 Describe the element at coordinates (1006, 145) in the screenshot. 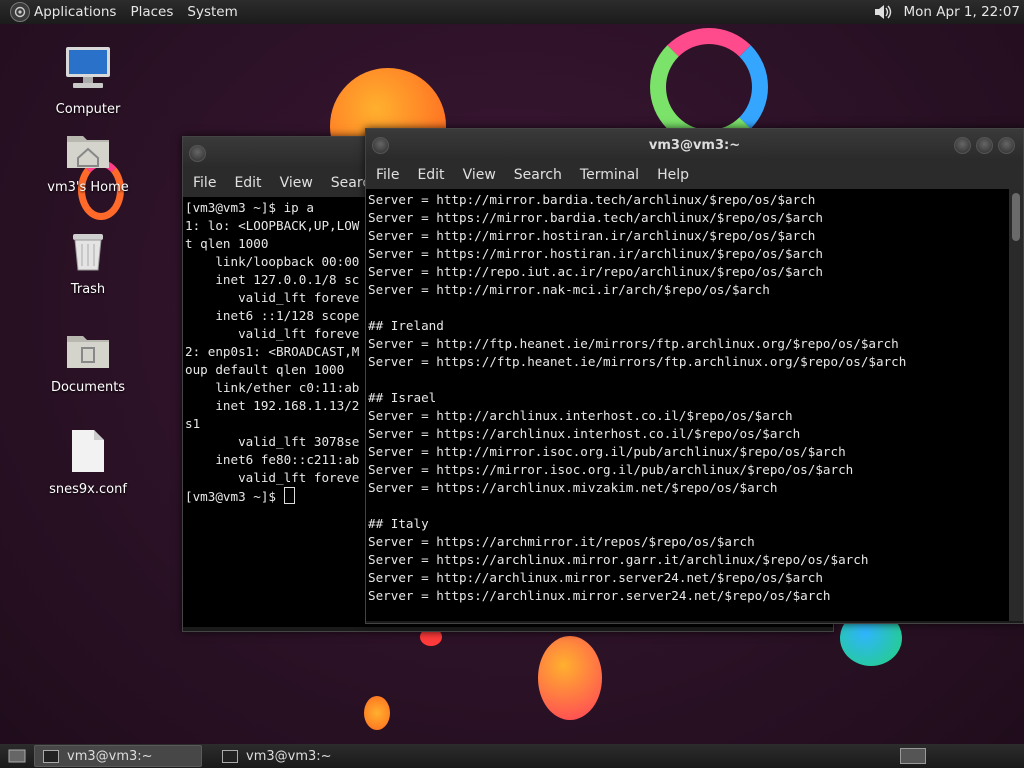

I see `close-button` at that location.